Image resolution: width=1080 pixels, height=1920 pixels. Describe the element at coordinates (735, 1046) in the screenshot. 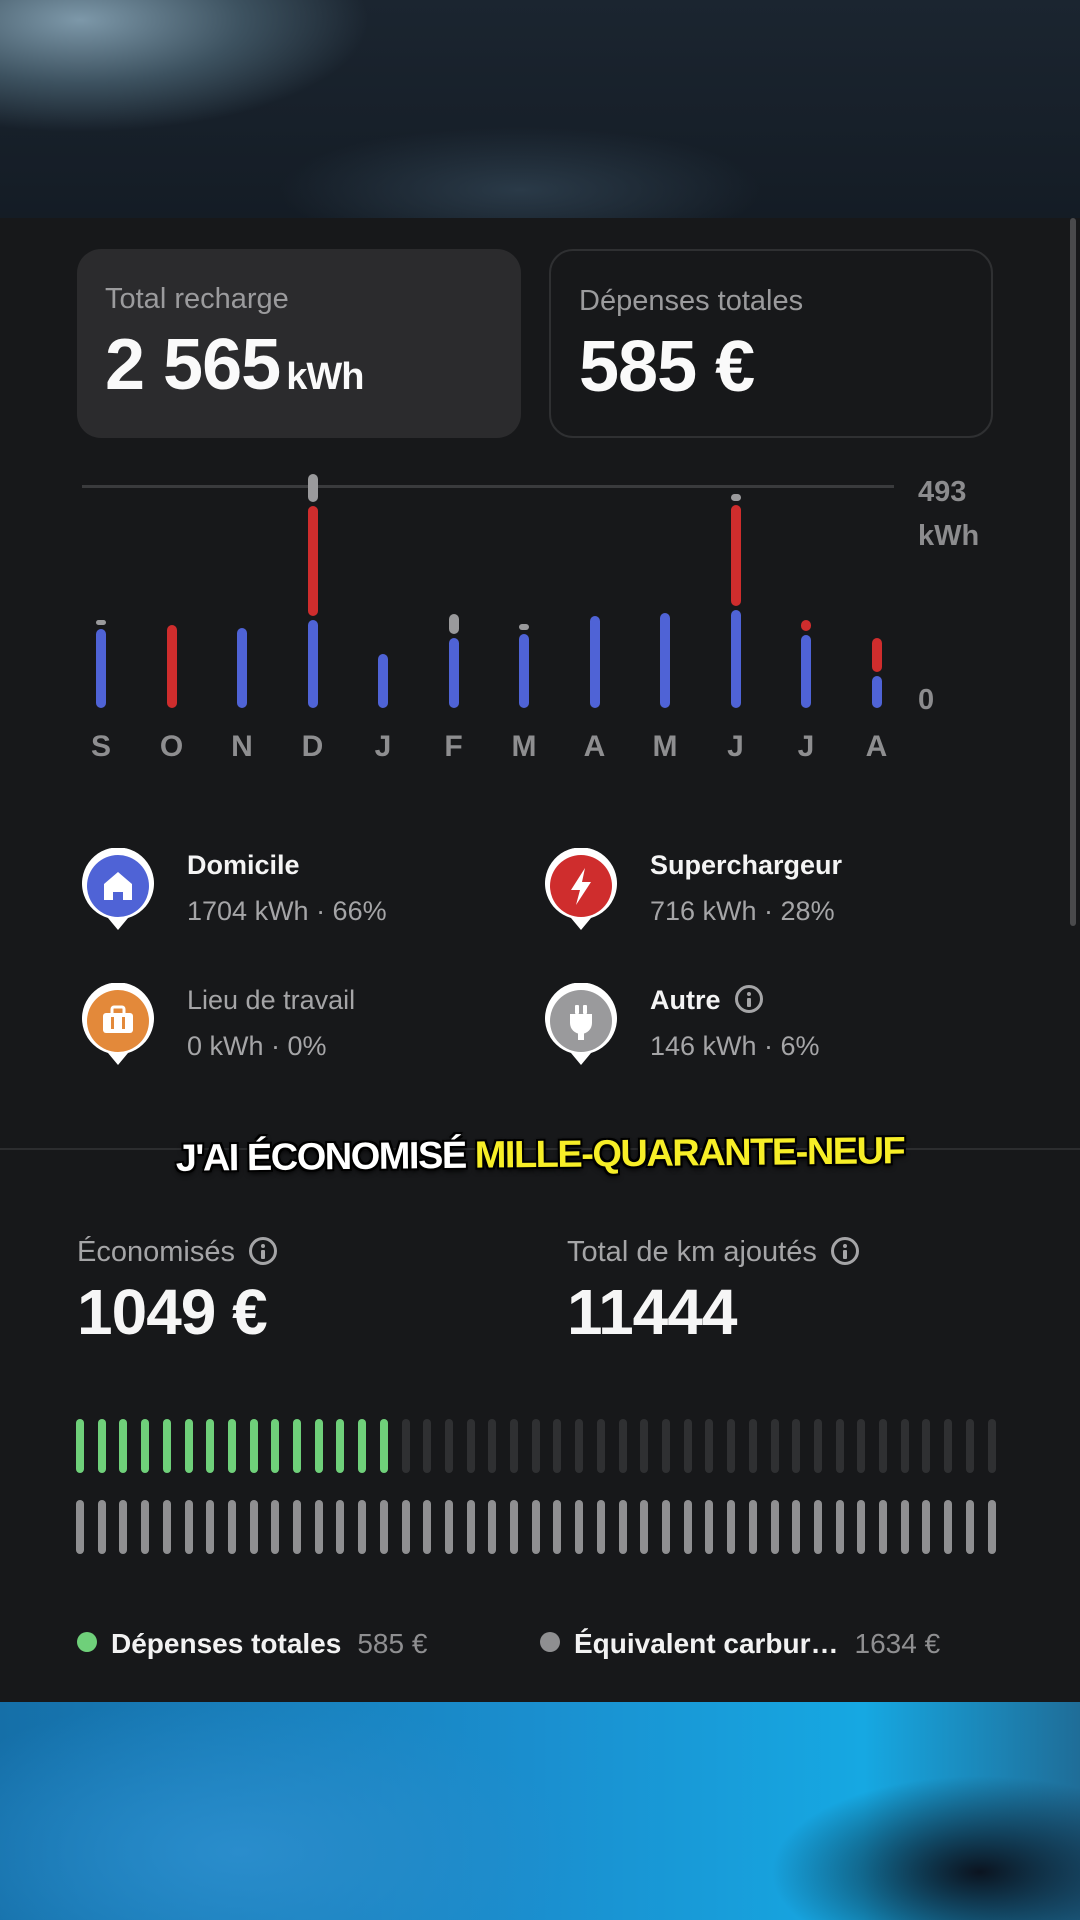

I see `location-other-detail: 146 kWh · 6%` at that location.